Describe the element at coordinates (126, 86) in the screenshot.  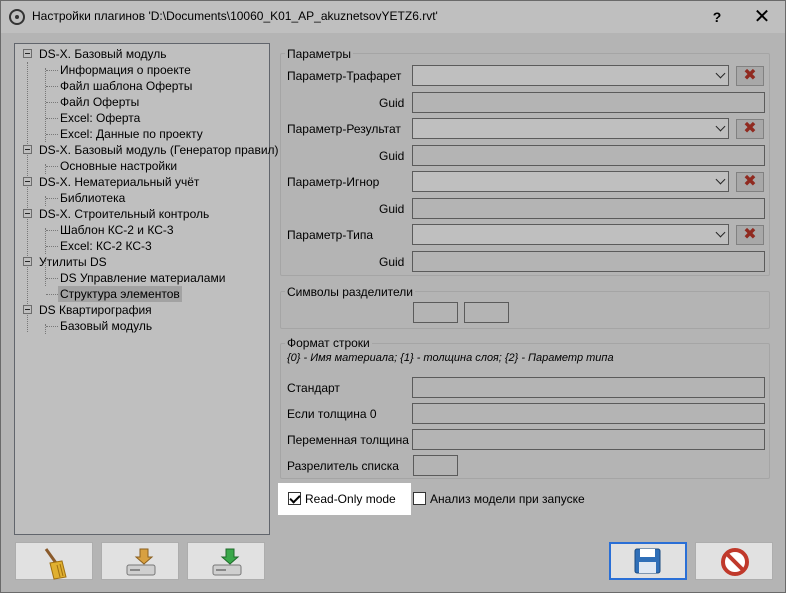
I see `tree-node-offer-template: Файл шаблона Оферты` at that location.